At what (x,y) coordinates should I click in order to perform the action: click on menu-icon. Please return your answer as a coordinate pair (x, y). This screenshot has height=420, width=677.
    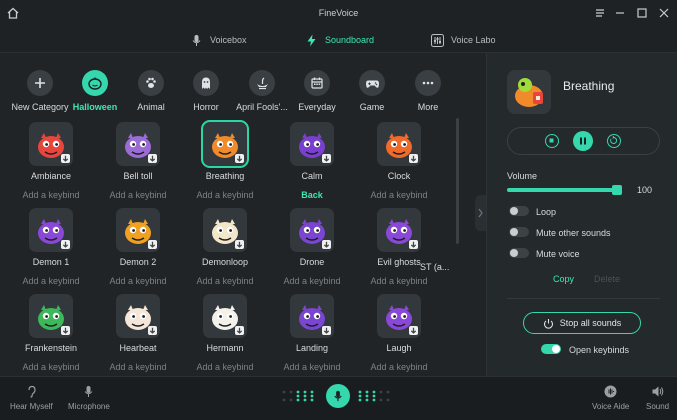
    Looking at the image, I should click on (600, 13).